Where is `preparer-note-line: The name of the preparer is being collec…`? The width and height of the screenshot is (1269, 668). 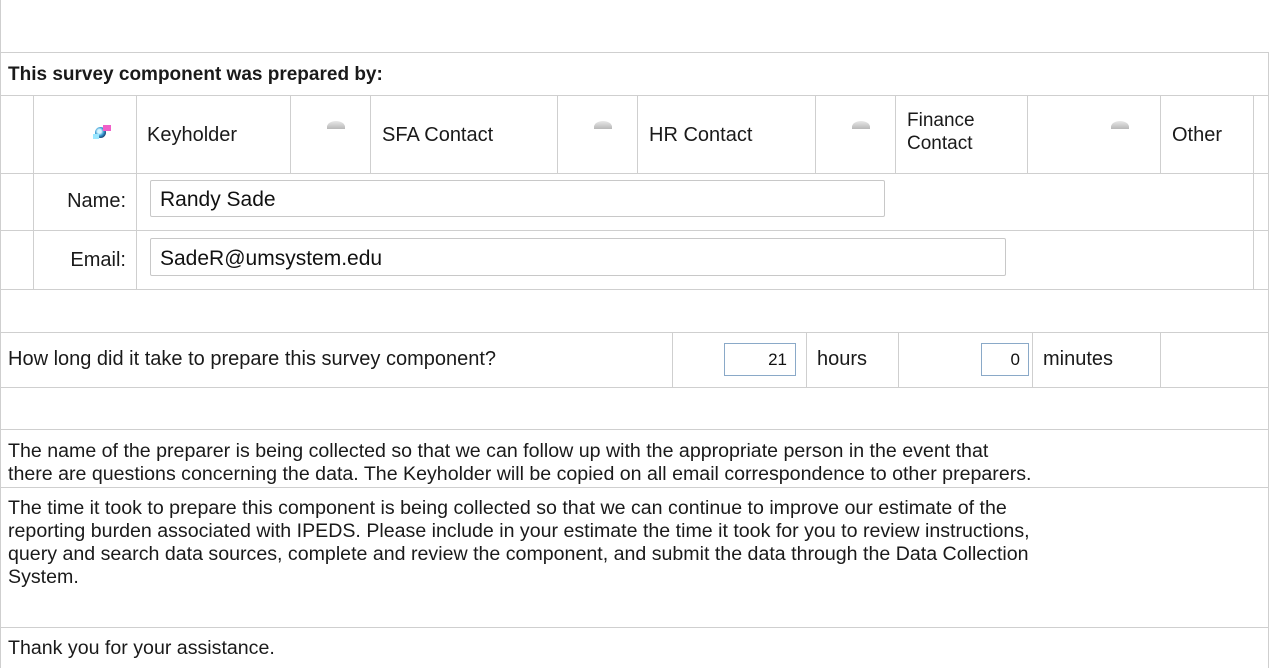
preparer-note-line: The name of the preparer is being collec… is located at coordinates (498, 451).